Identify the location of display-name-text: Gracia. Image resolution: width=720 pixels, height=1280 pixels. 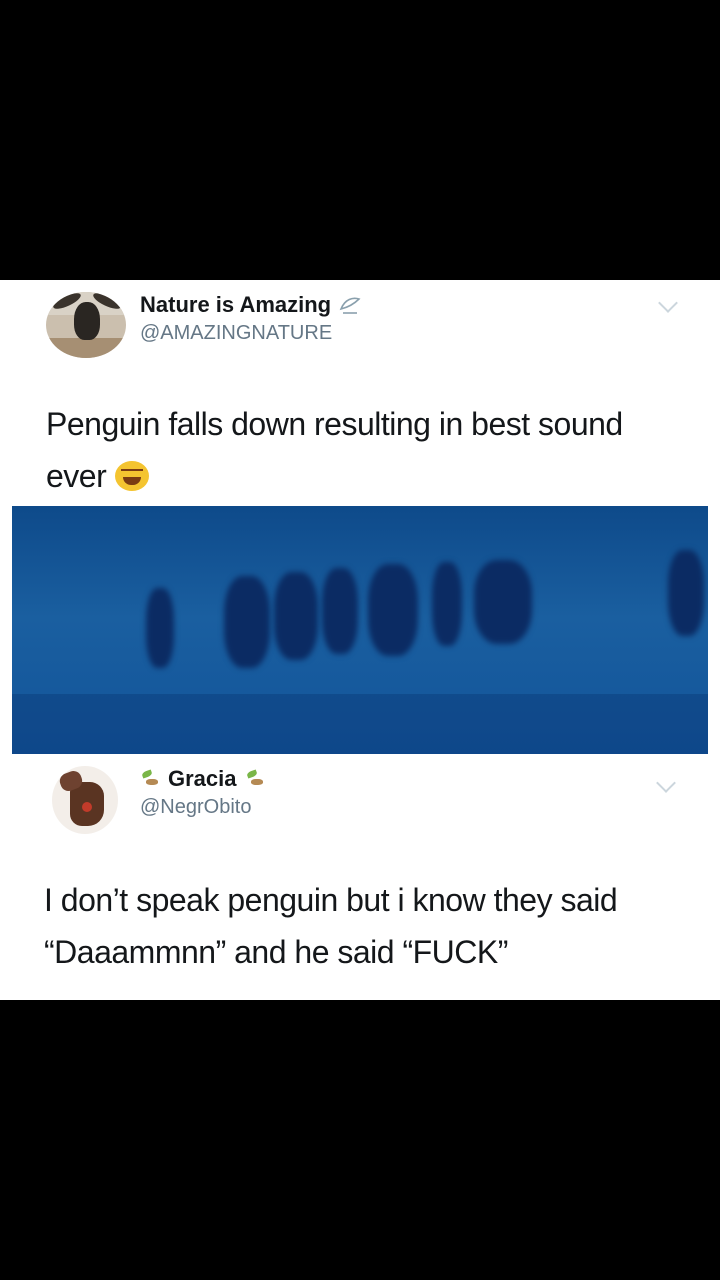
(202, 778).